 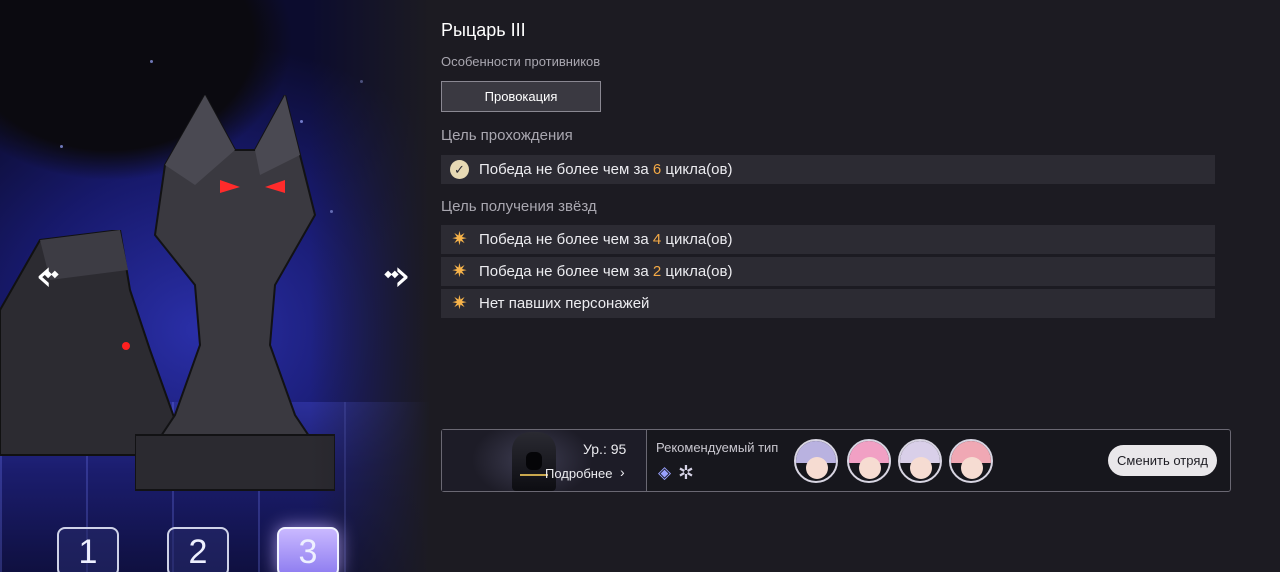 I want to click on next-stage-arrow: › ◆◆, so click(x=402, y=276).